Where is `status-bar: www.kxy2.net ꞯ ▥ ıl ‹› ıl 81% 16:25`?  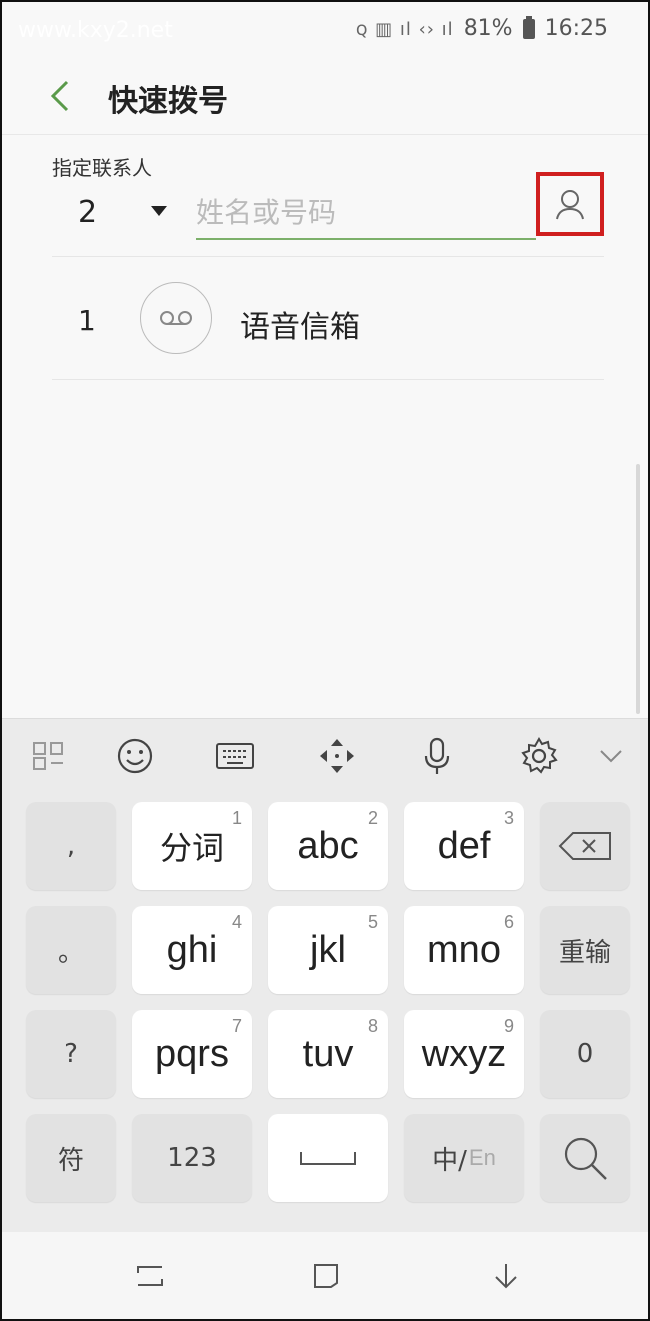
status-bar: www.kxy2.net ꞯ ▥ ıl ‹› ıl 81% 16:25 is located at coordinates (325, 30).